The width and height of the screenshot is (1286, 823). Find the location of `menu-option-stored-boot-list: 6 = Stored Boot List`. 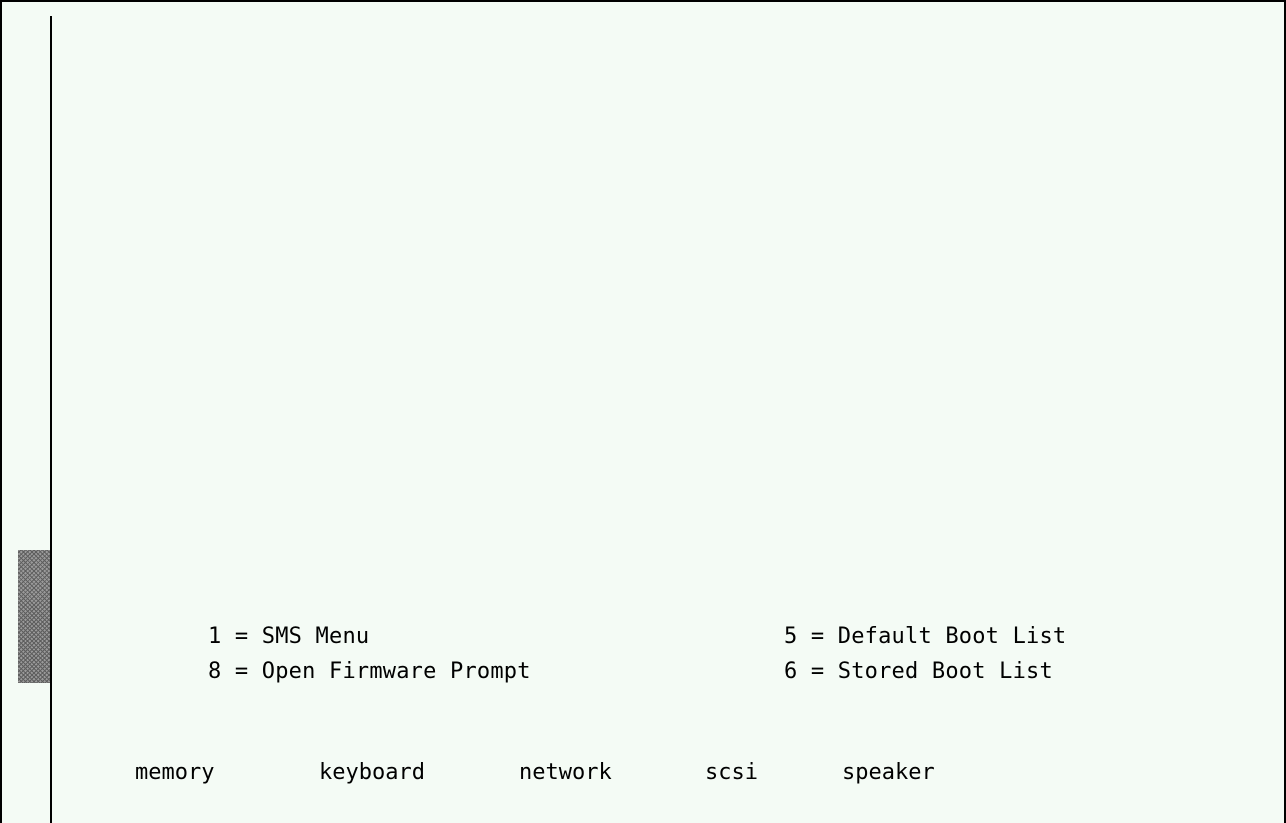

menu-option-stored-boot-list: 6 = Stored Boot List is located at coordinates (918, 672).